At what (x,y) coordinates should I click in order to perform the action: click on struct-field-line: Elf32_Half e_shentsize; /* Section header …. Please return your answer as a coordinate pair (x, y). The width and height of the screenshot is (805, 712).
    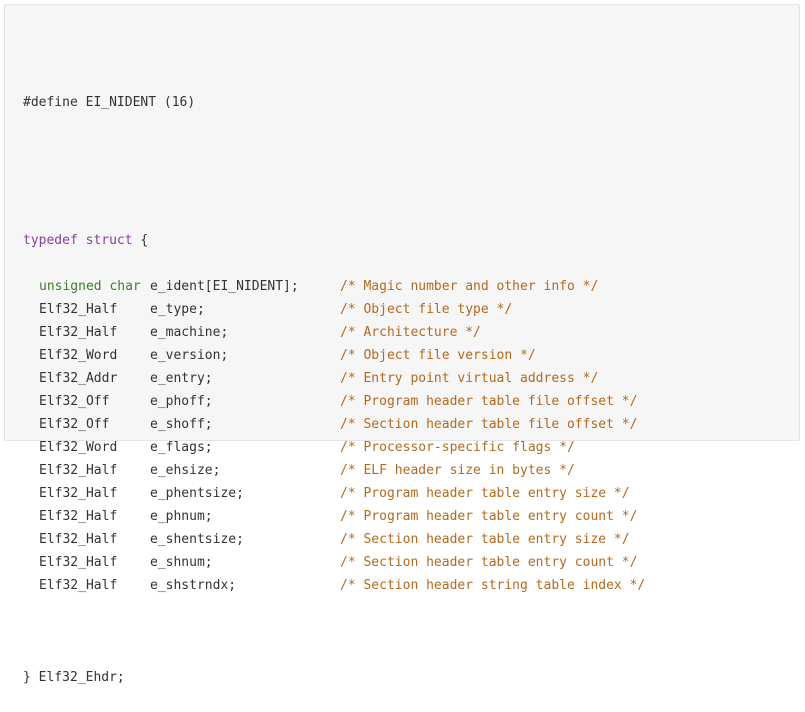
    Looking at the image, I should click on (403, 539).